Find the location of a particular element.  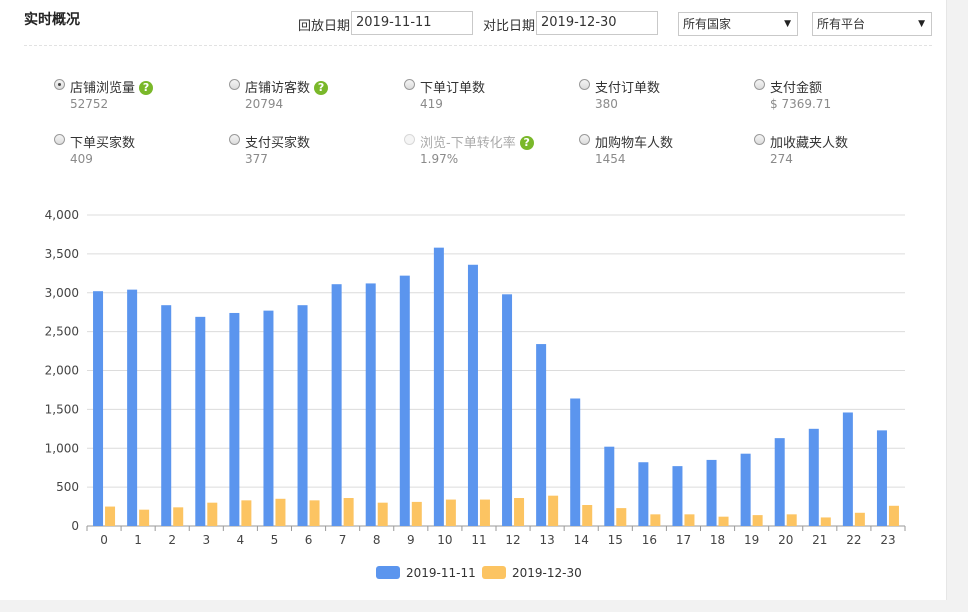

x-tick-label: 2 is located at coordinates (172, 540).